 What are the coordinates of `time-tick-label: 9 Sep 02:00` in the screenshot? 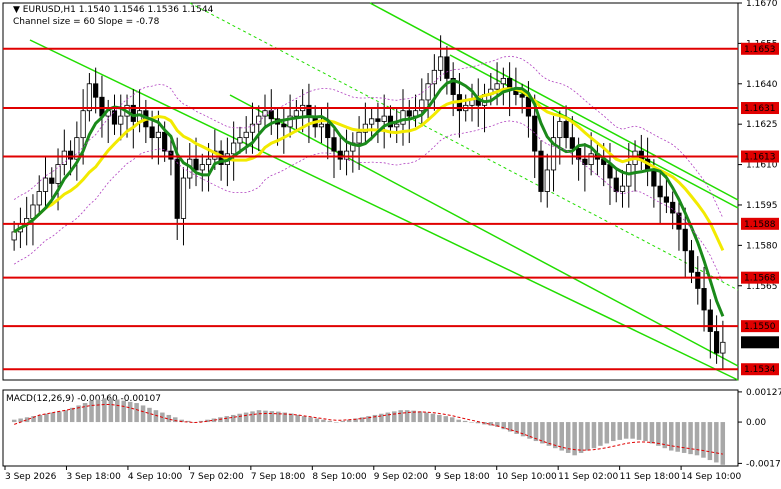 It's located at (401, 477).